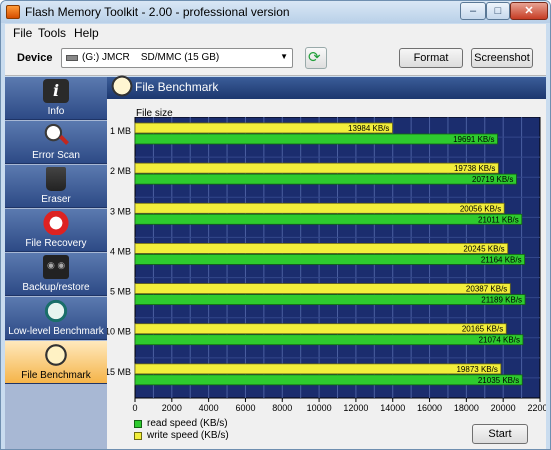 This screenshot has height=450, width=551. What do you see at coordinates (172, 408) in the screenshot?
I see `x-tick-label: 2000` at bounding box center [172, 408].